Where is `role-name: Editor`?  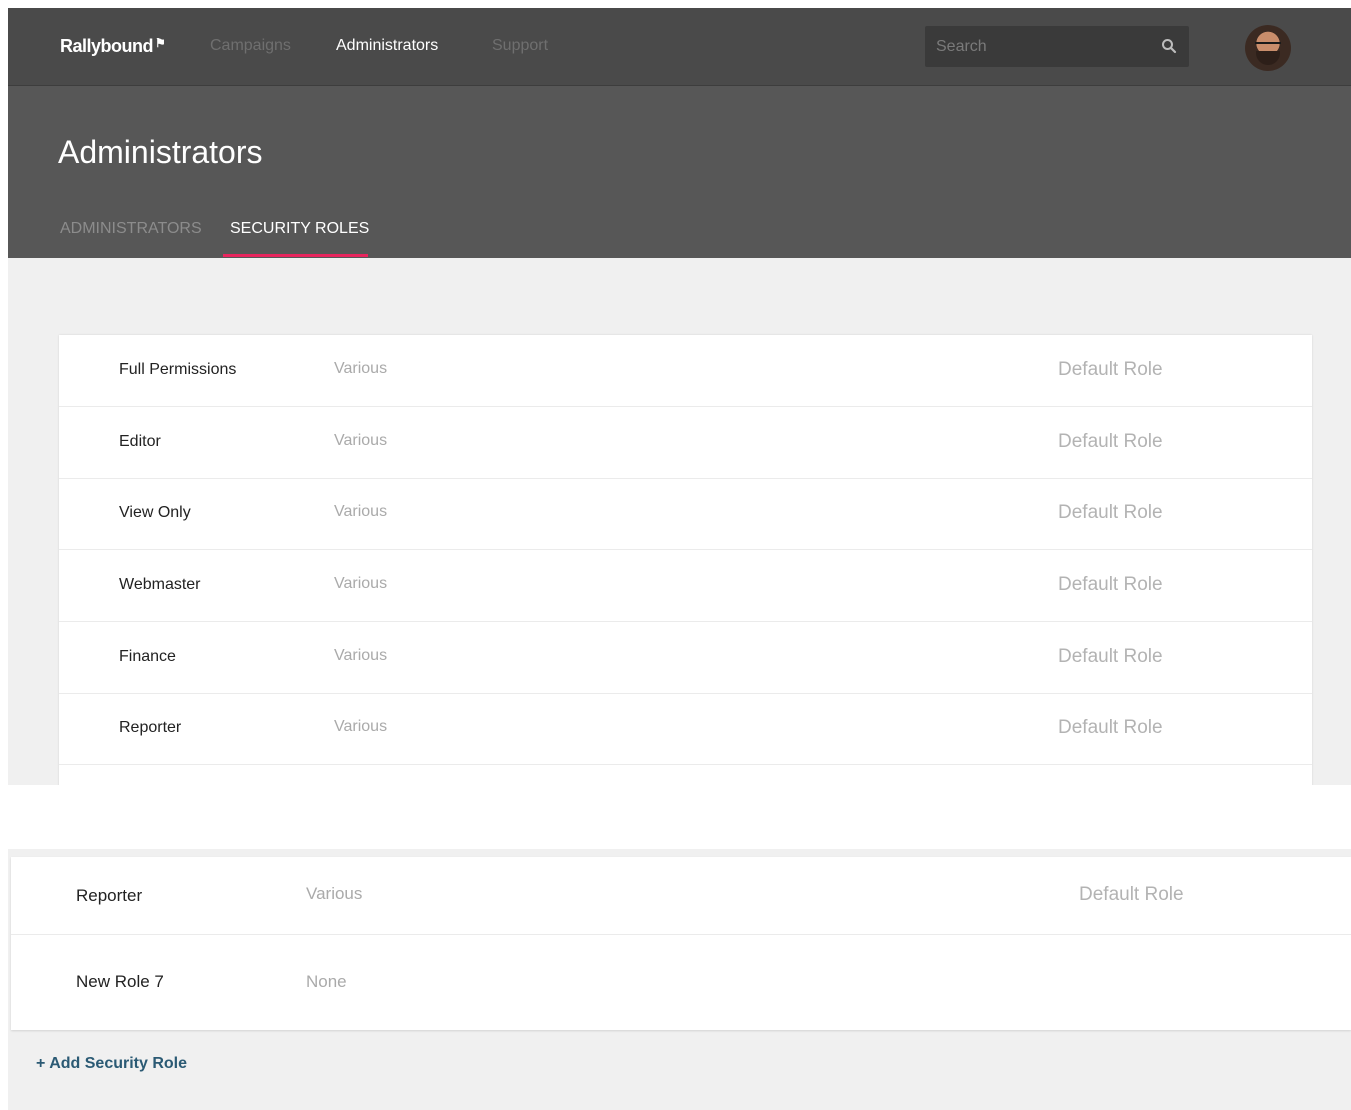 role-name: Editor is located at coordinates (140, 441).